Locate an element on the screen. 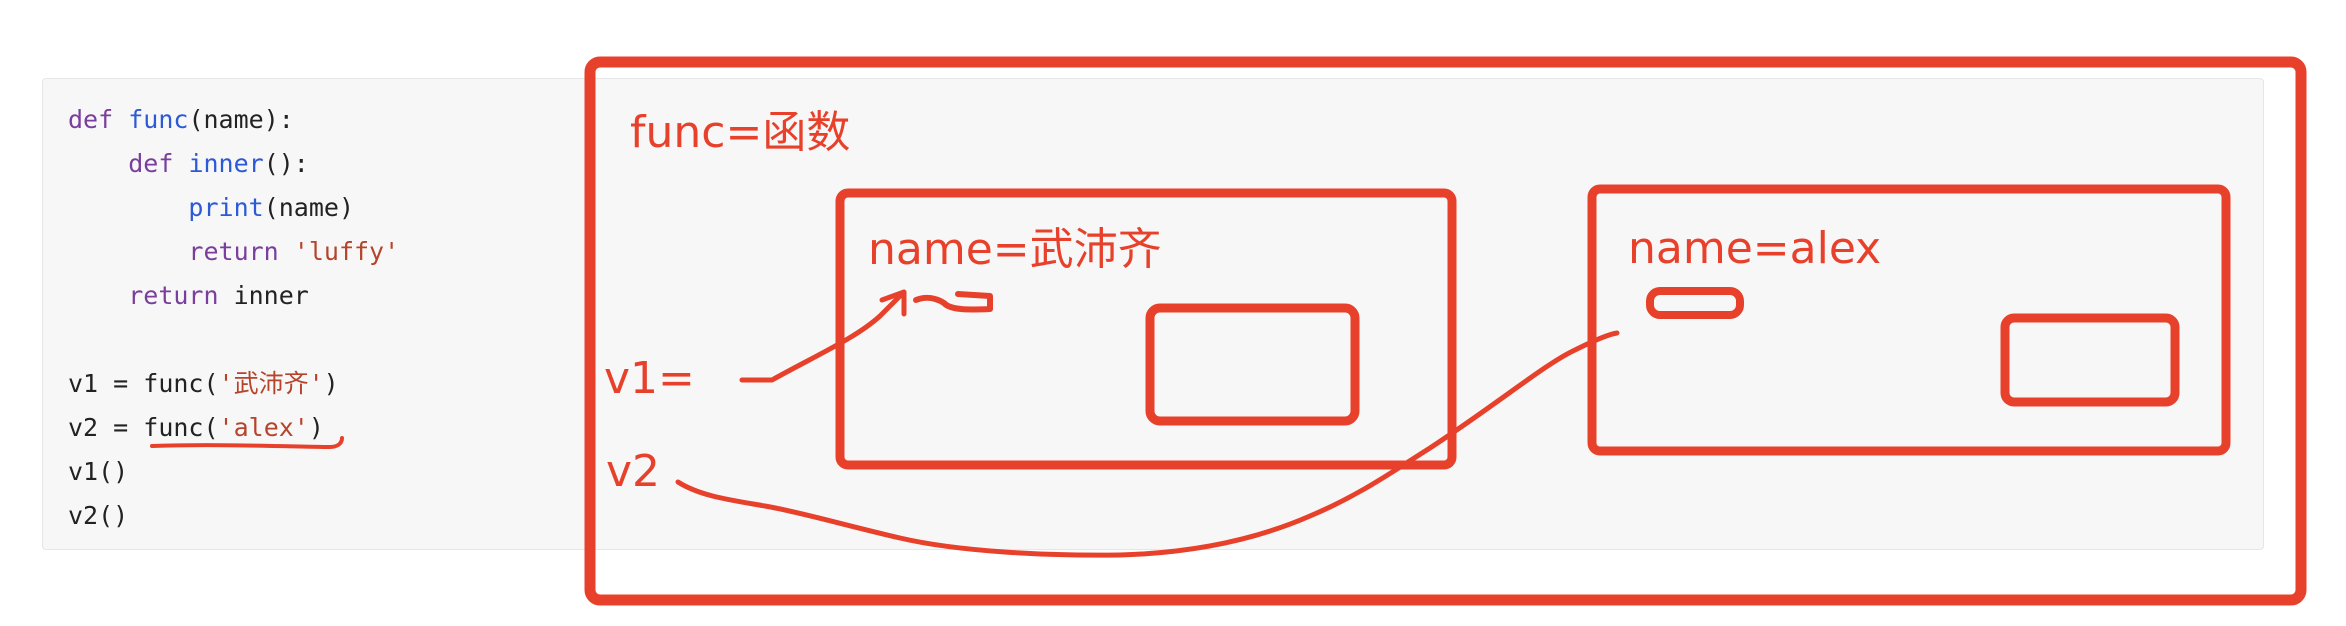  code-line: v1 = func('武沛齐') is located at coordinates (233, 384).